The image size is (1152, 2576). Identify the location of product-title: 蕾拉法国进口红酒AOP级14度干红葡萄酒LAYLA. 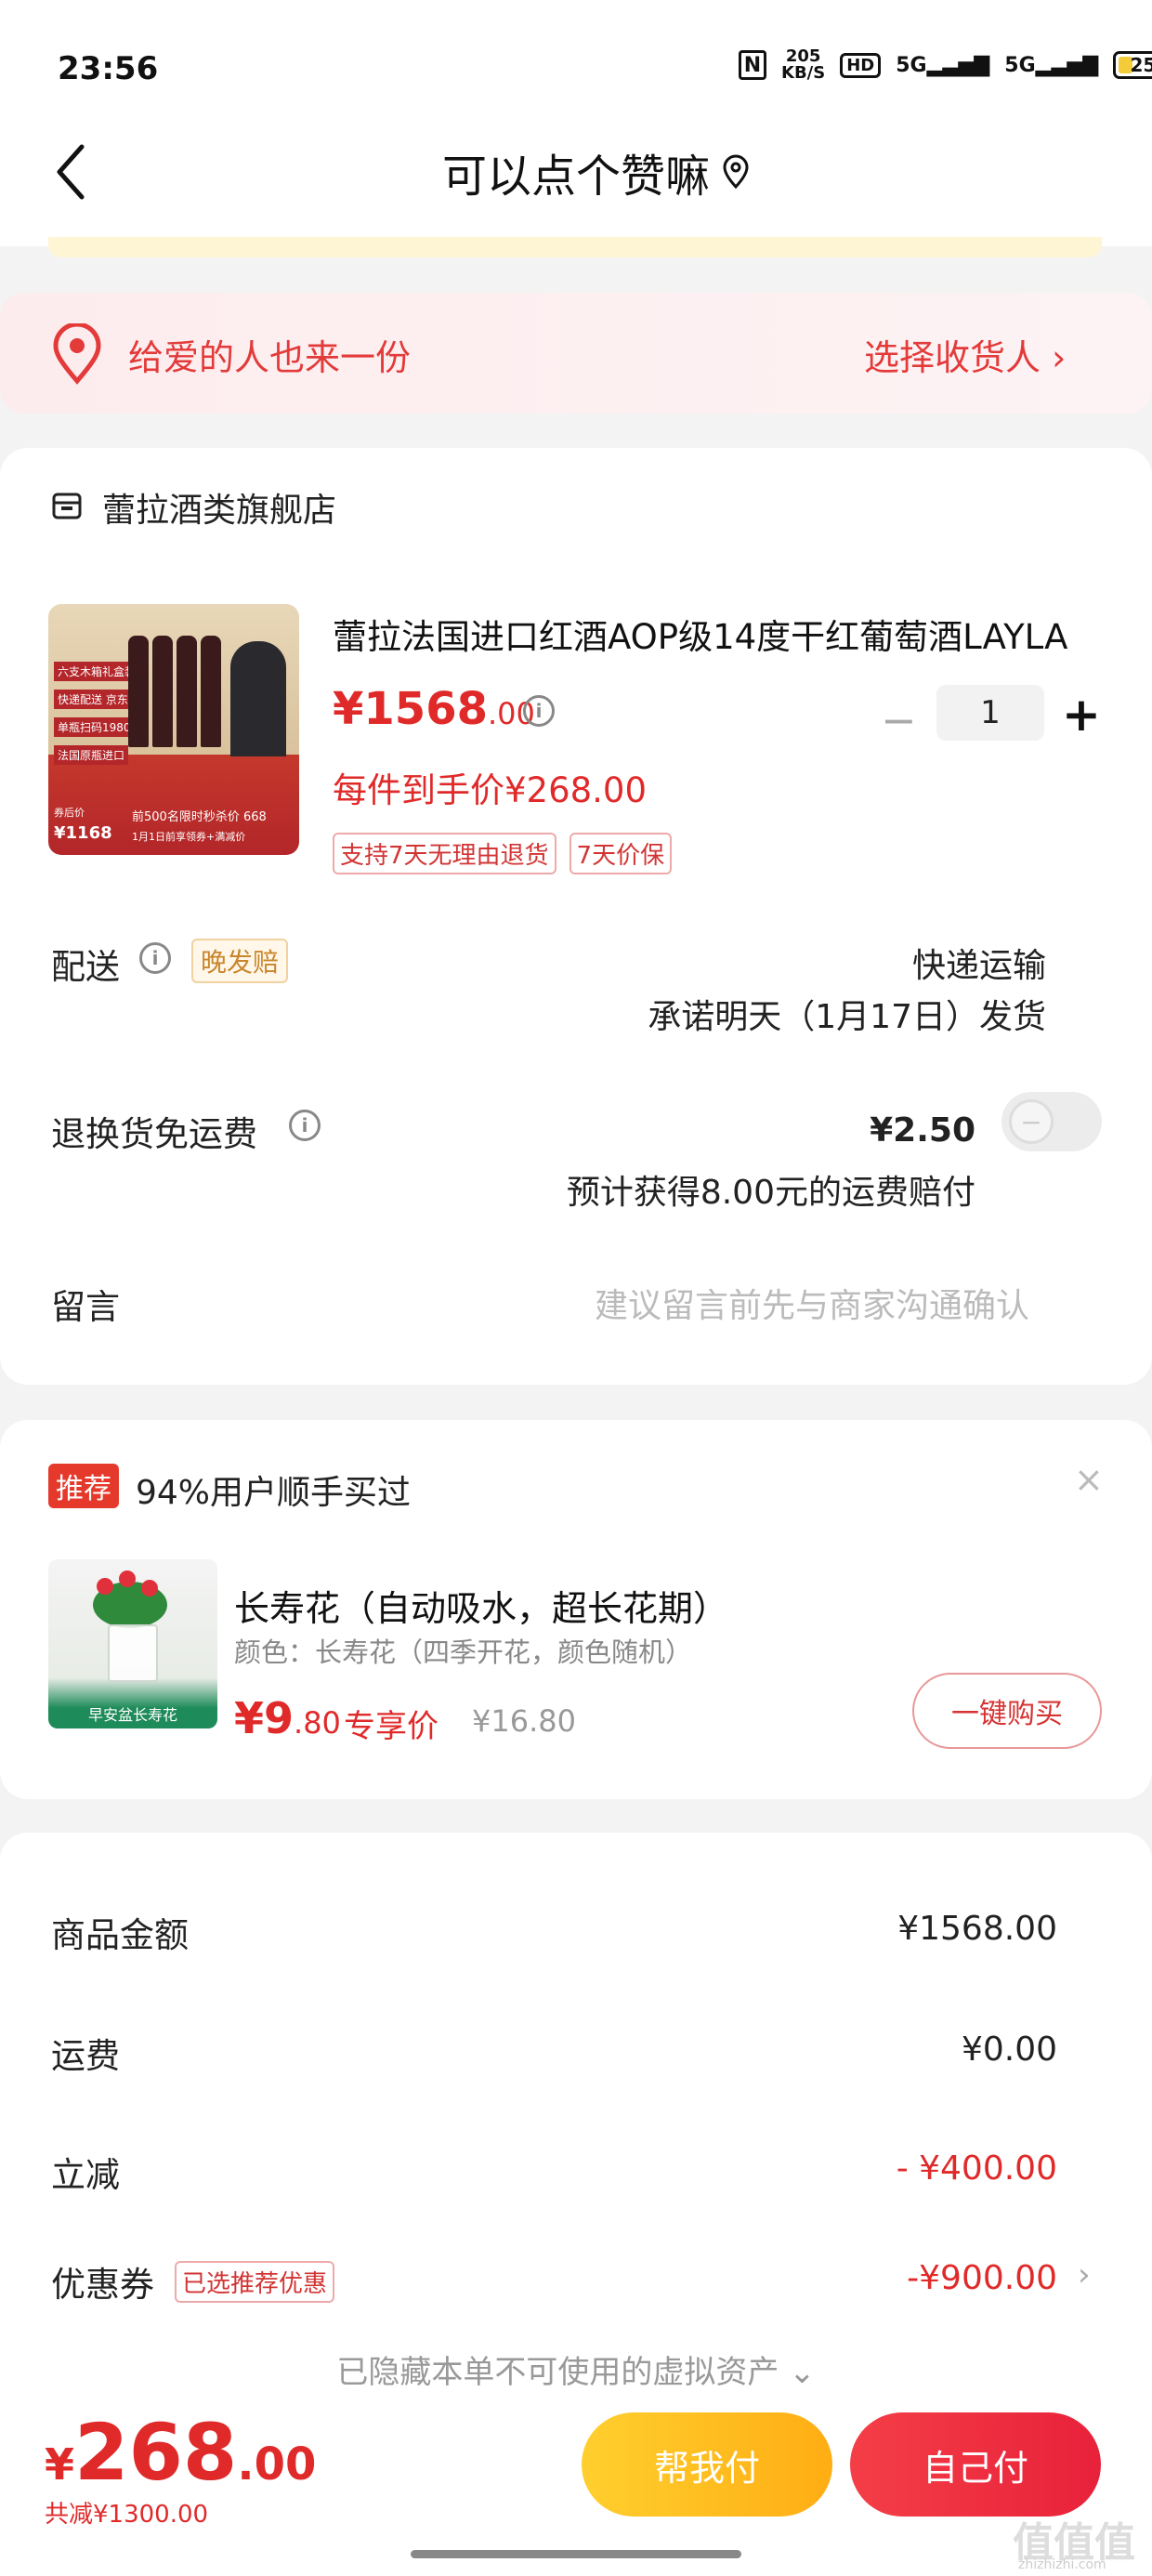
(718, 634).